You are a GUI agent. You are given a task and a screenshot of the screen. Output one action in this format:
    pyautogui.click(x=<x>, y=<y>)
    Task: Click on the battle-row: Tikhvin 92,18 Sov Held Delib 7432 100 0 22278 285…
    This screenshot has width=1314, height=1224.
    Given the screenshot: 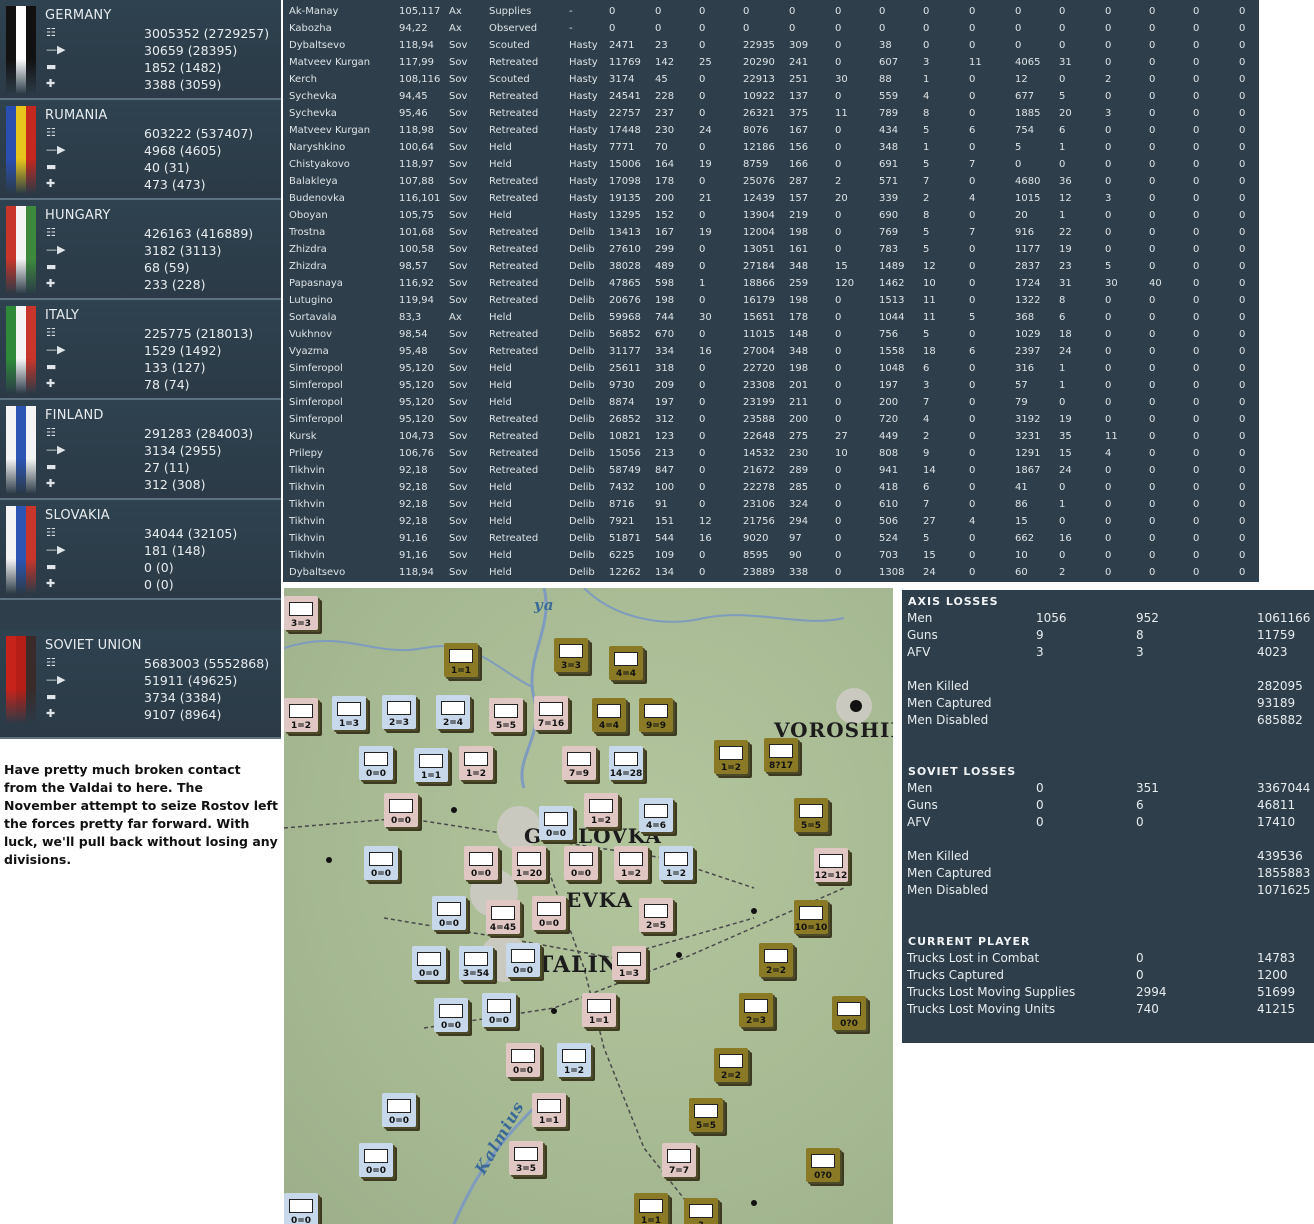 What is the action you would take?
    pyautogui.click(x=771, y=487)
    